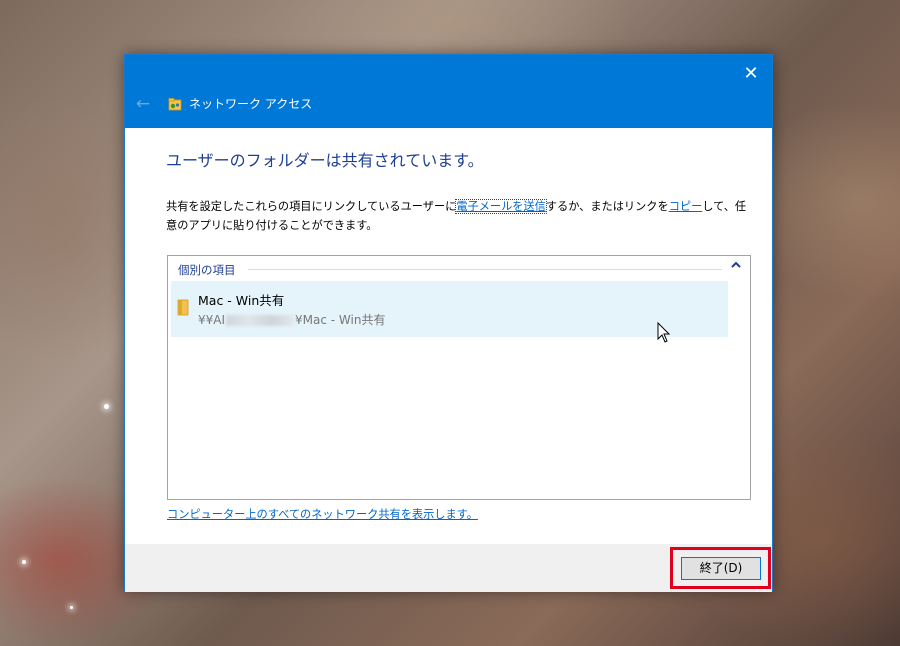  What do you see at coordinates (322, 514) in the screenshot?
I see `show-all-shares-link: コンピューター上のすべてのネットワーク共有を表示します。` at bounding box center [322, 514].